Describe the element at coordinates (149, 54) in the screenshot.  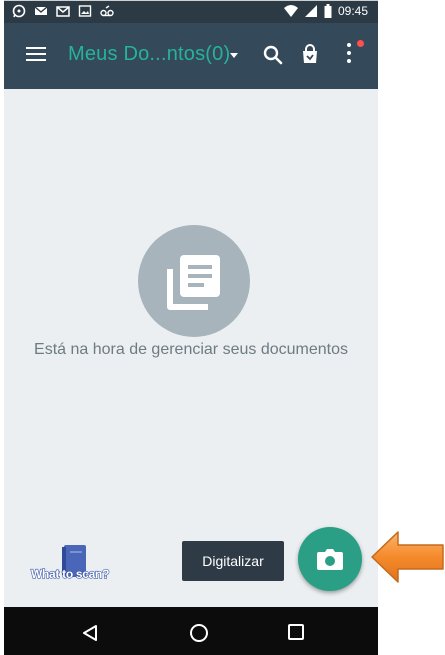
I see `toolbar-title: Meus Do...ntos(0)` at that location.